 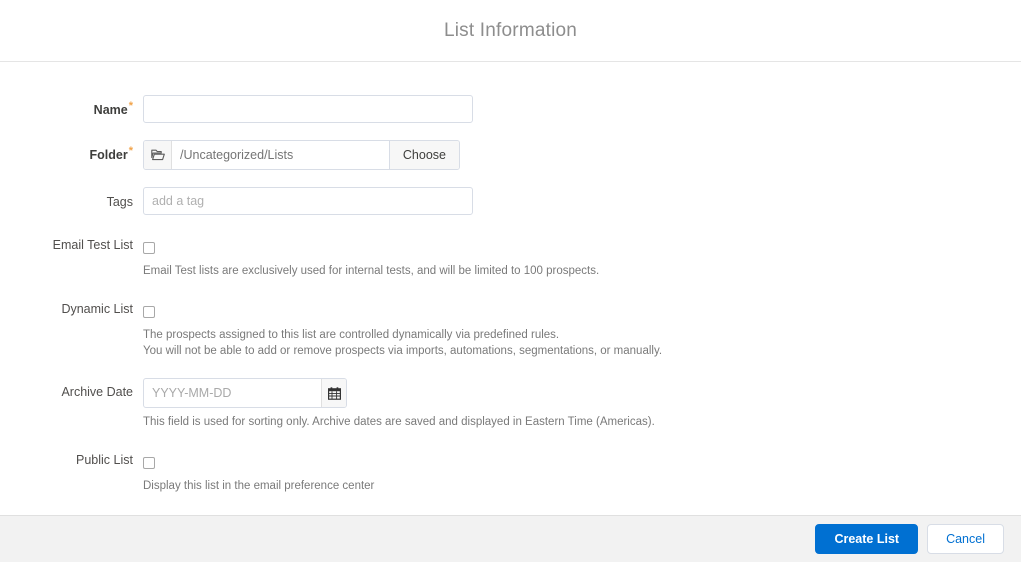 I want to click on field-row-name: Name*, so click(x=510, y=109).